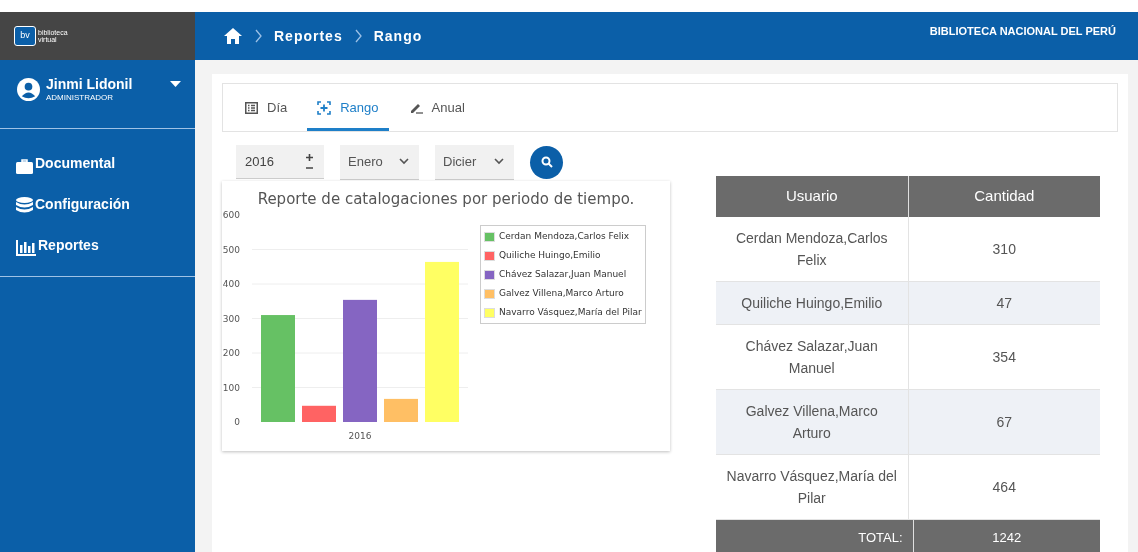  Describe the element at coordinates (237, 422) in the screenshot. I see `y-axis-label: 0` at that location.